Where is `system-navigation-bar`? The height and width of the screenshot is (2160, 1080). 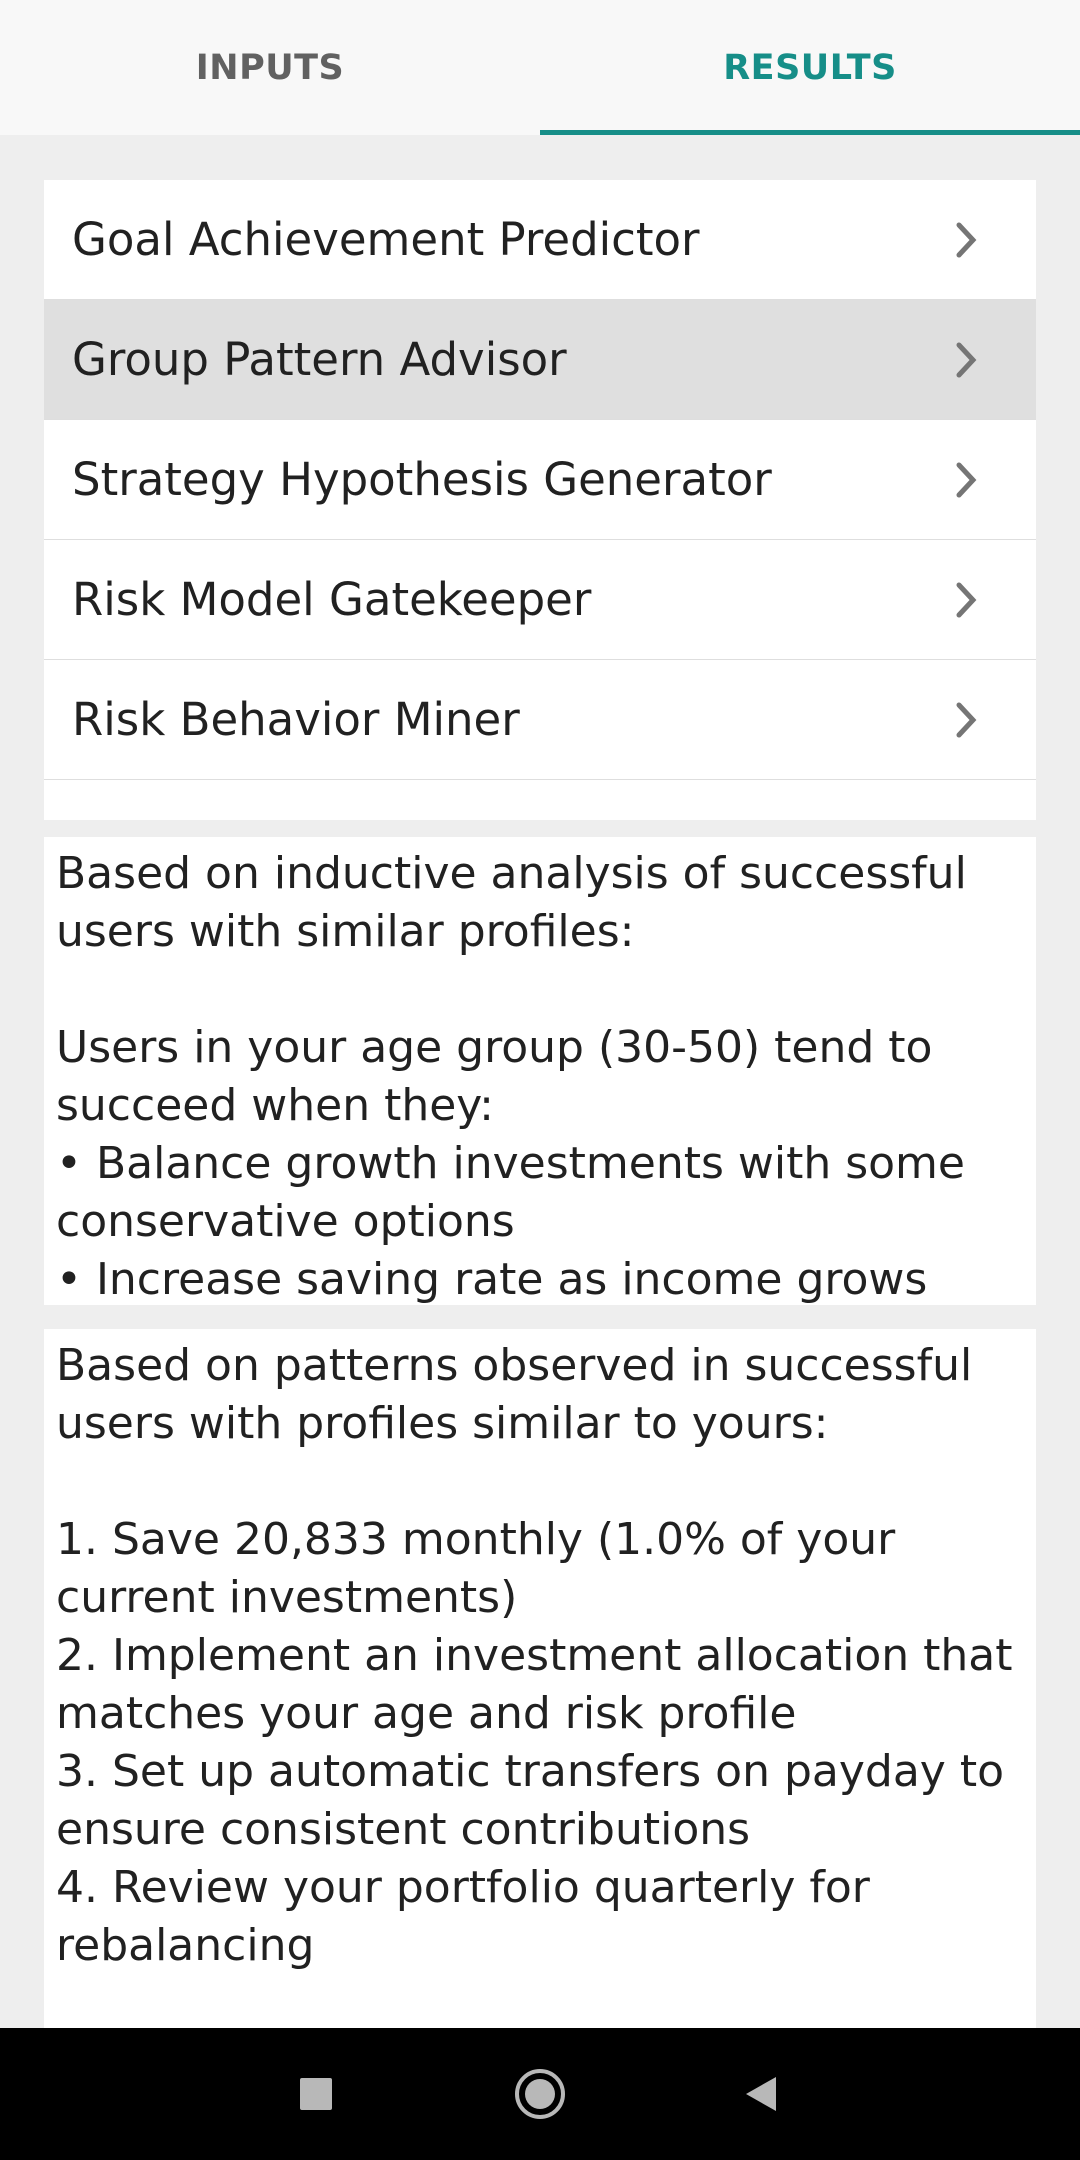 system-navigation-bar is located at coordinates (540, 2094).